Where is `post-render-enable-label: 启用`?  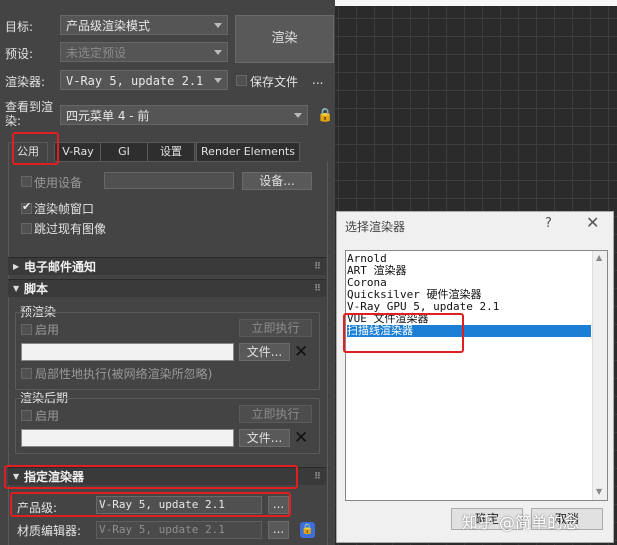 post-render-enable-label: 启用 is located at coordinates (47, 416).